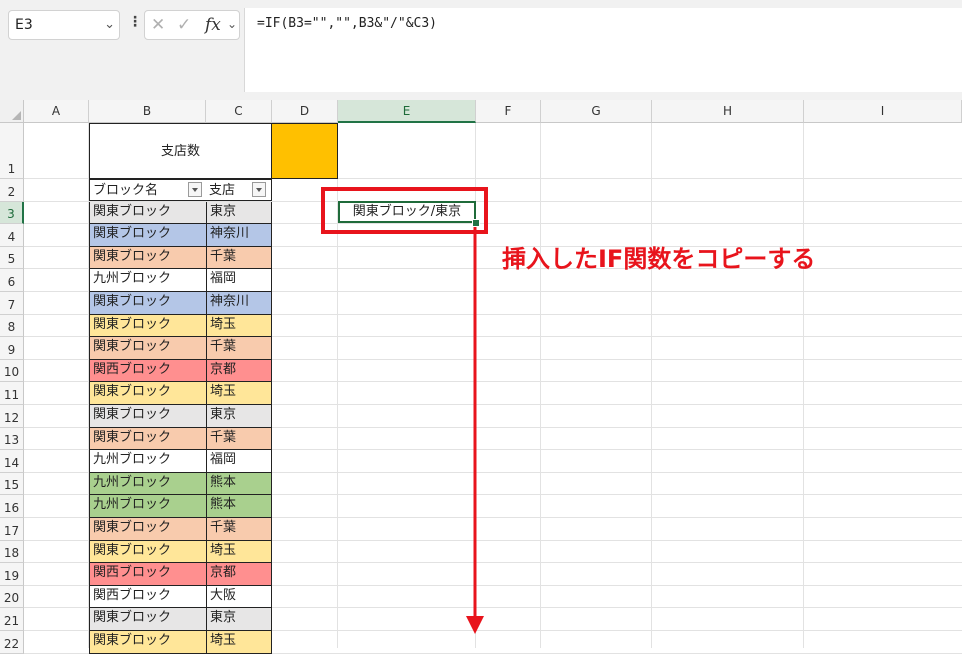  Describe the element at coordinates (603, 50) in the screenshot. I see `formula-input: =IF(B3="","",B3&"/"&C3)` at that location.